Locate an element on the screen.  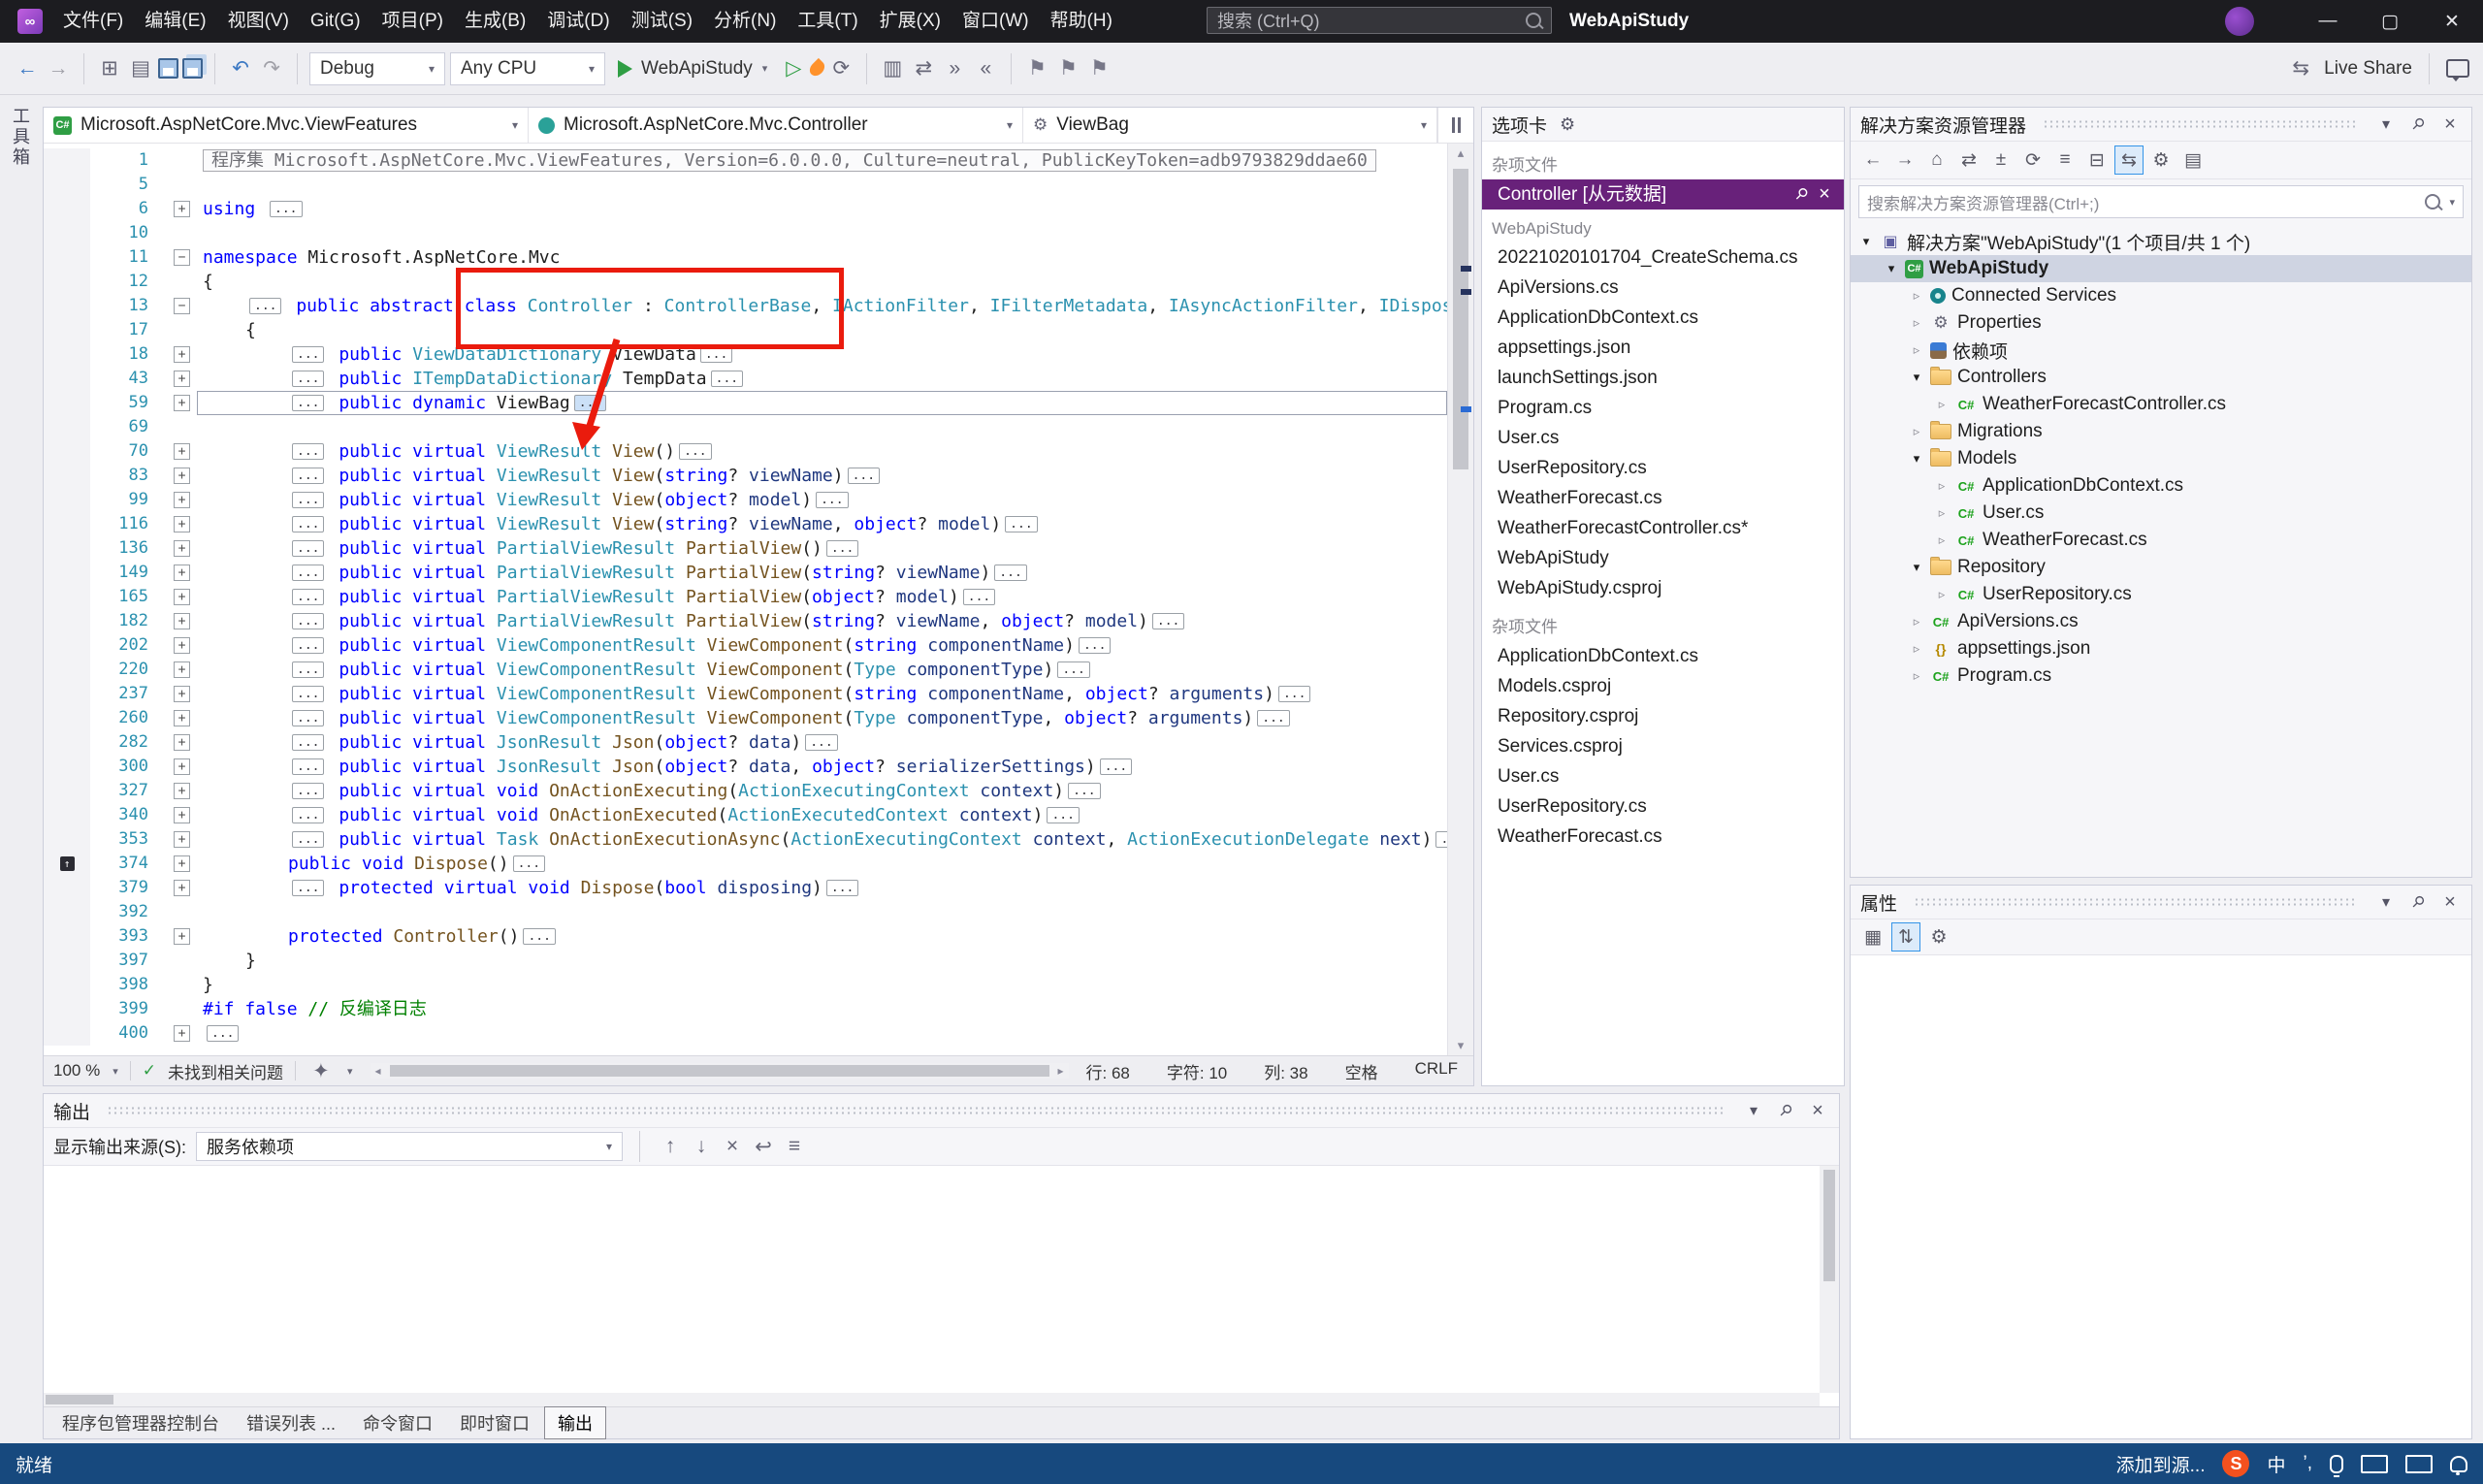
scroll-down-icon: ▾ is located at coordinates (1461, 1045).